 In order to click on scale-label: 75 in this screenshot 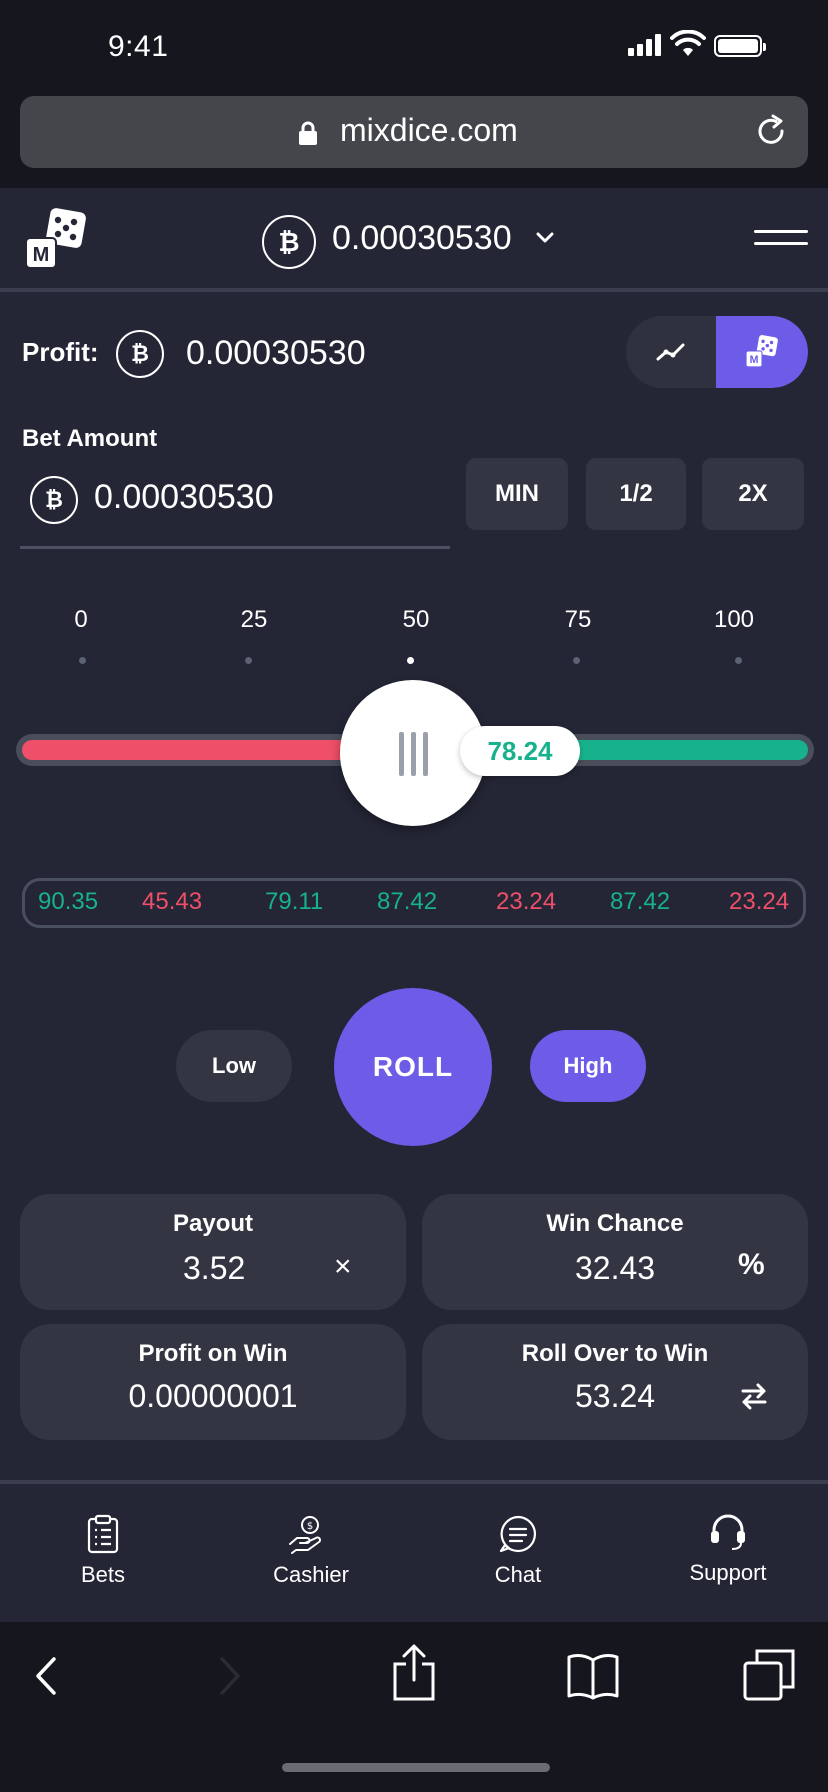, I will do `click(578, 619)`.